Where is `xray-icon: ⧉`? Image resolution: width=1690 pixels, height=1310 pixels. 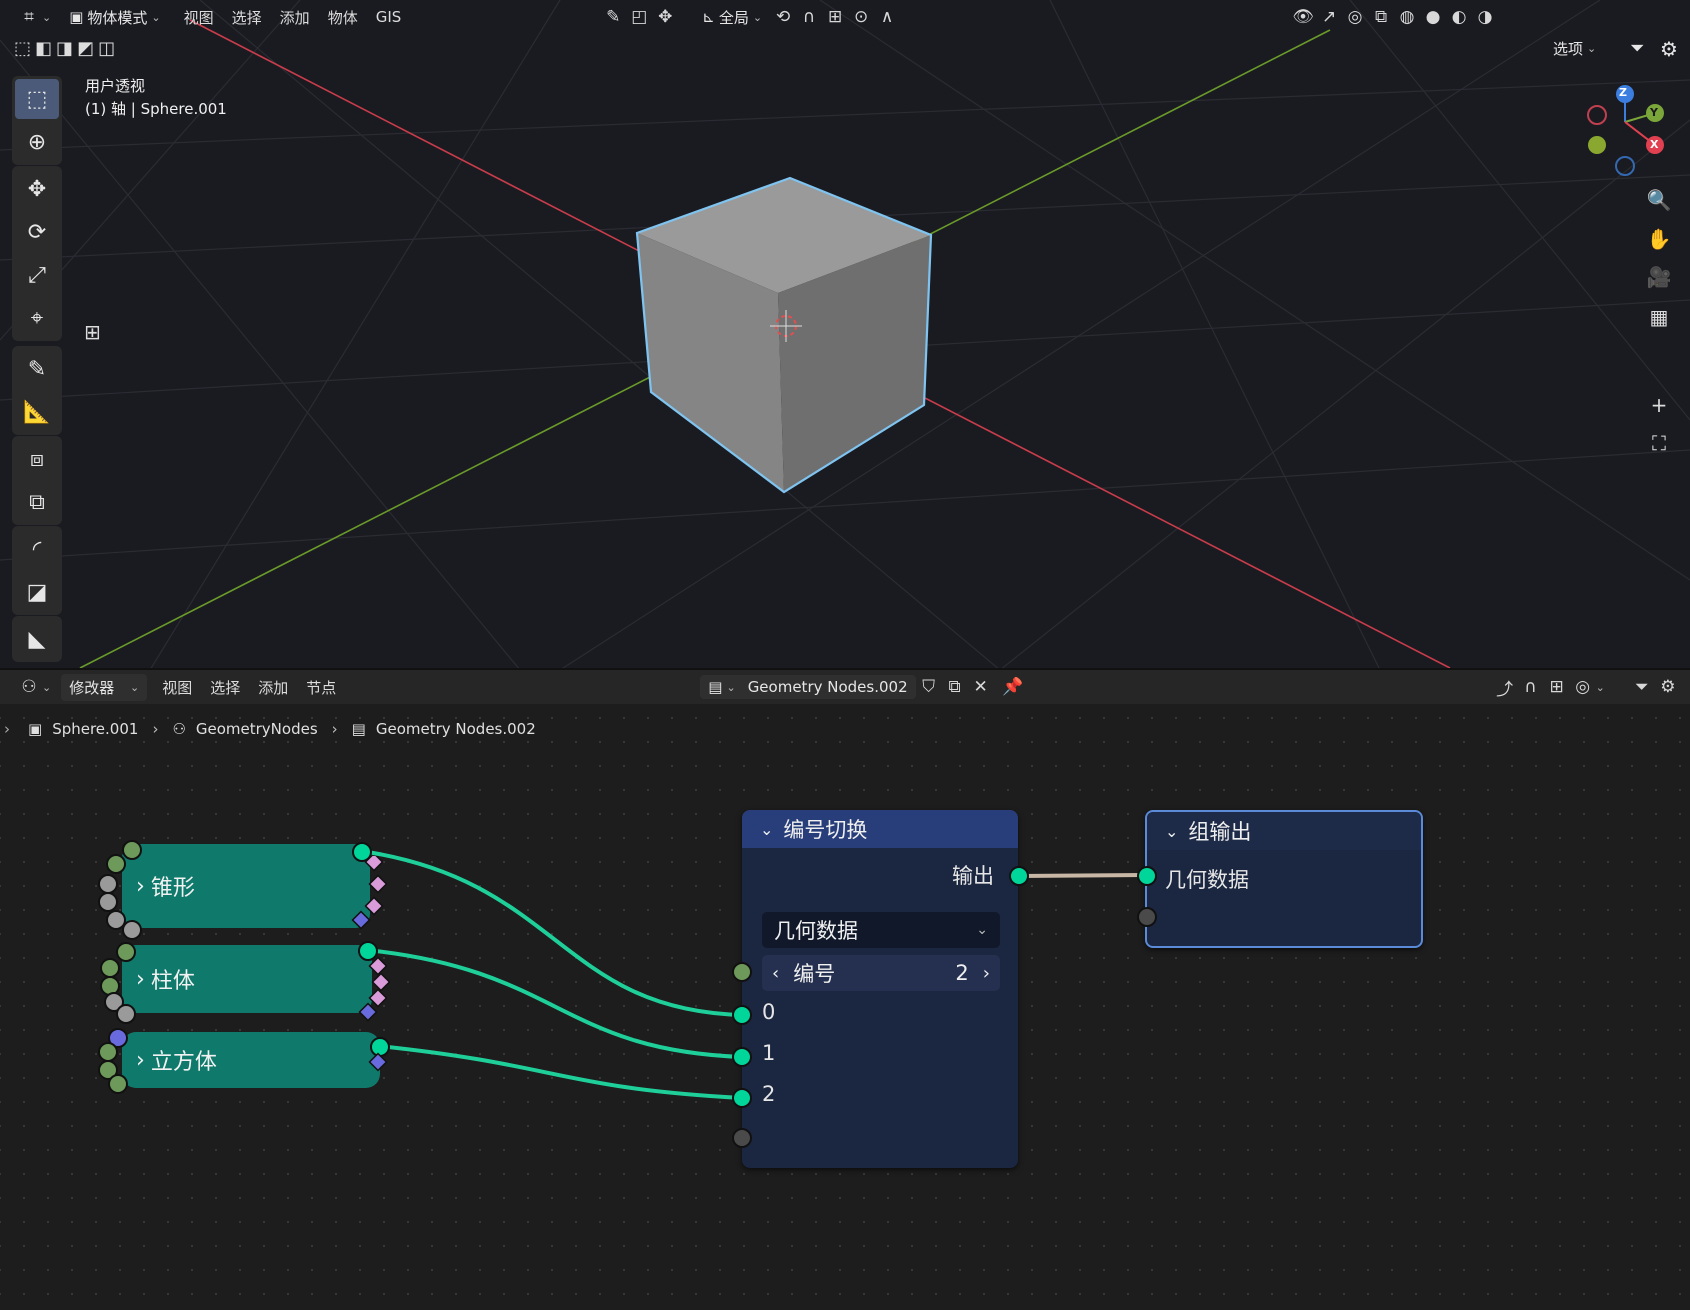
xray-icon: ⧉ is located at coordinates (1381, 17).